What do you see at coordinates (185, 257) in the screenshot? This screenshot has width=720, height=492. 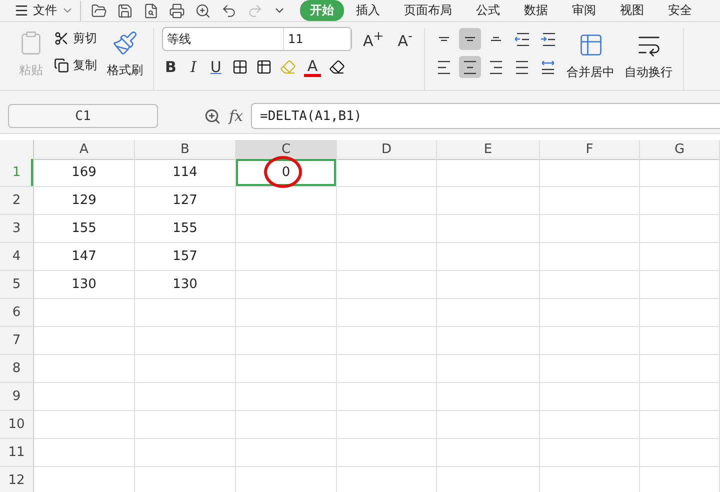 I see `table-cell: 157` at bounding box center [185, 257].